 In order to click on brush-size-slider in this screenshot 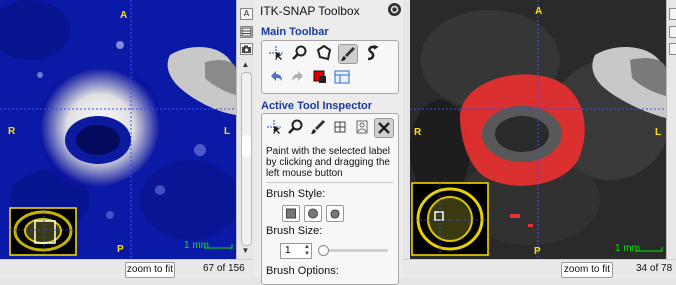, I will do `click(353, 250)`.